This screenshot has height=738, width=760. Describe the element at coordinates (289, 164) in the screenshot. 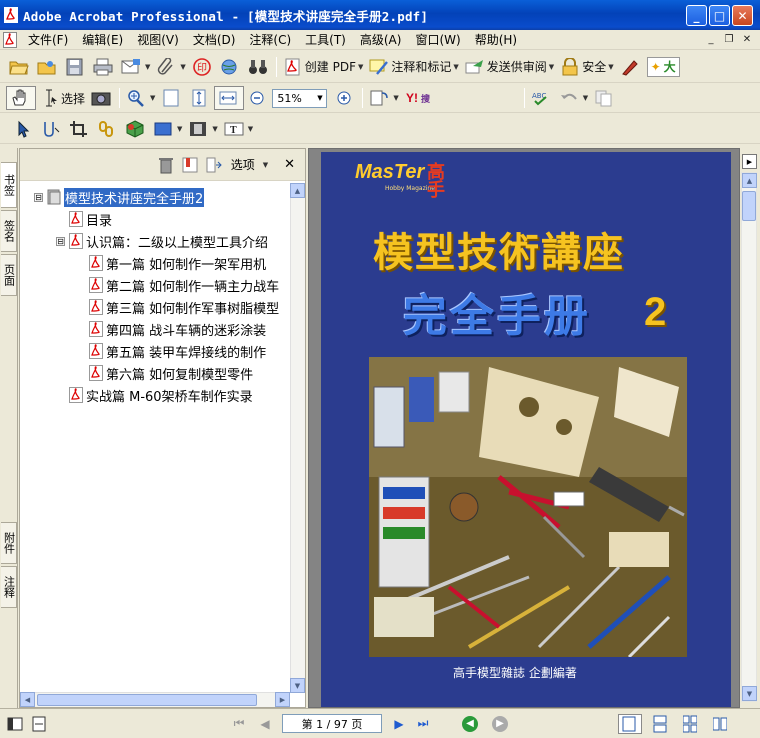

I see `close-panel-button: ✕` at that location.